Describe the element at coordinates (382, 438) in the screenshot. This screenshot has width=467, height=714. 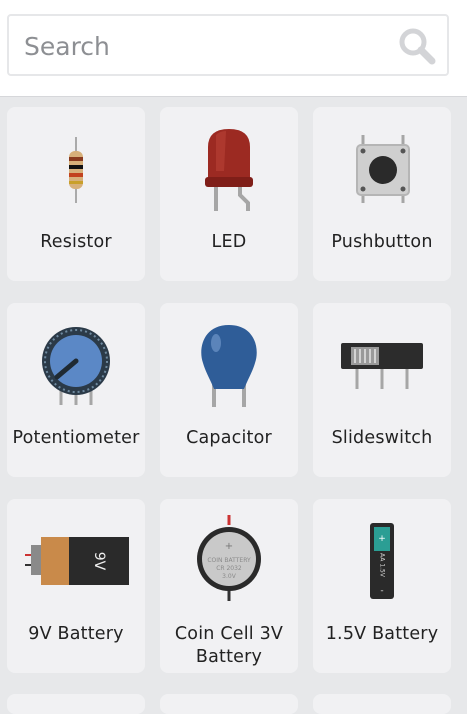
I see `component-label: Slideswitch` at that location.